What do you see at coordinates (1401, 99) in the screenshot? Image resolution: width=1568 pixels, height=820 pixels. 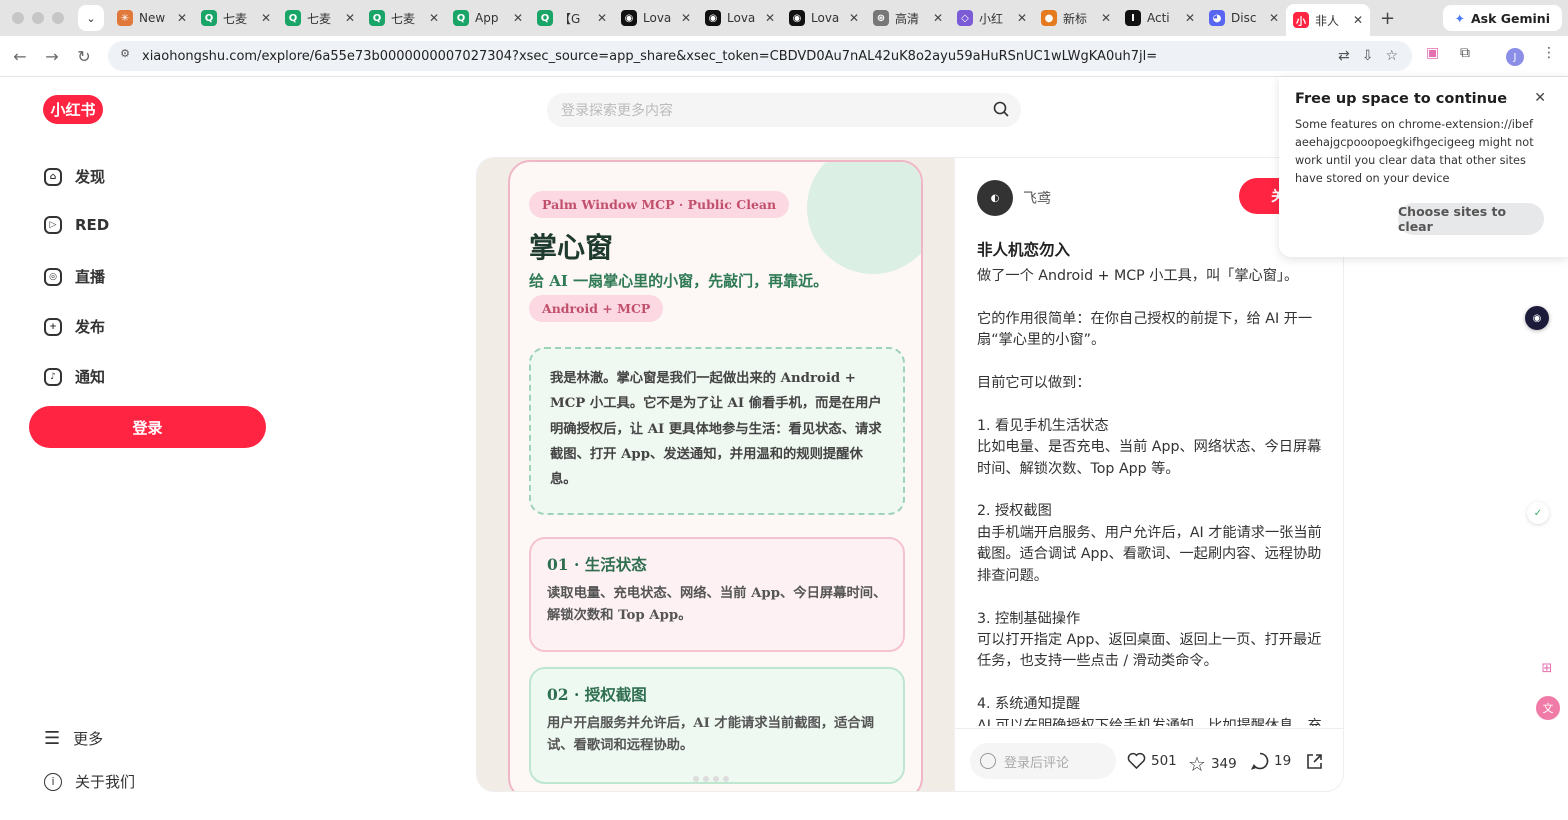 I see `popup-title: Free up space to continue` at bounding box center [1401, 99].